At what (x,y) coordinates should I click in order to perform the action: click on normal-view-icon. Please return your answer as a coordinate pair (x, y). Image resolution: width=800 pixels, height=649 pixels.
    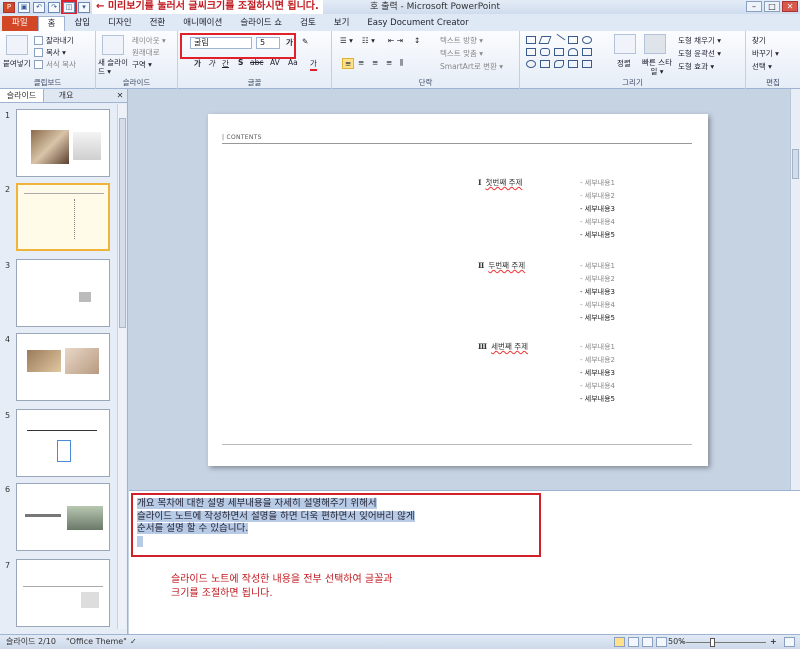
    Looking at the image, I should click on (619, 642).